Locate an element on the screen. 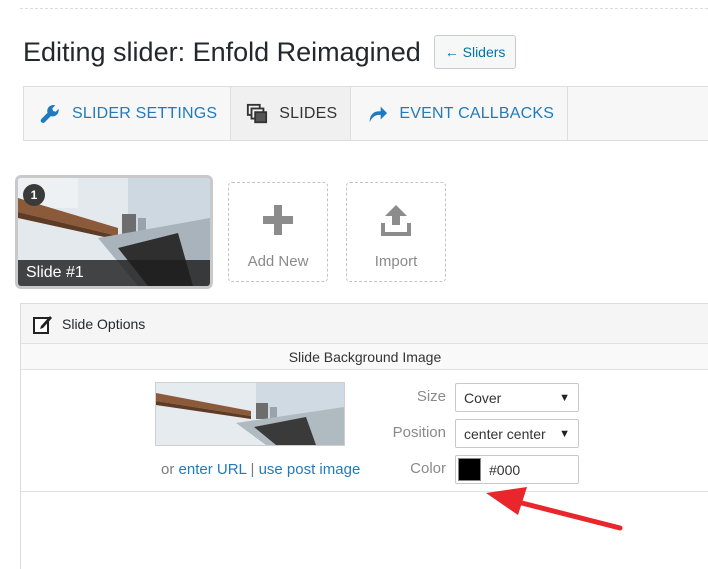 This screenshot has width=708, height=569. enter-url-link: enter URL is located at coordinates (213, 469).